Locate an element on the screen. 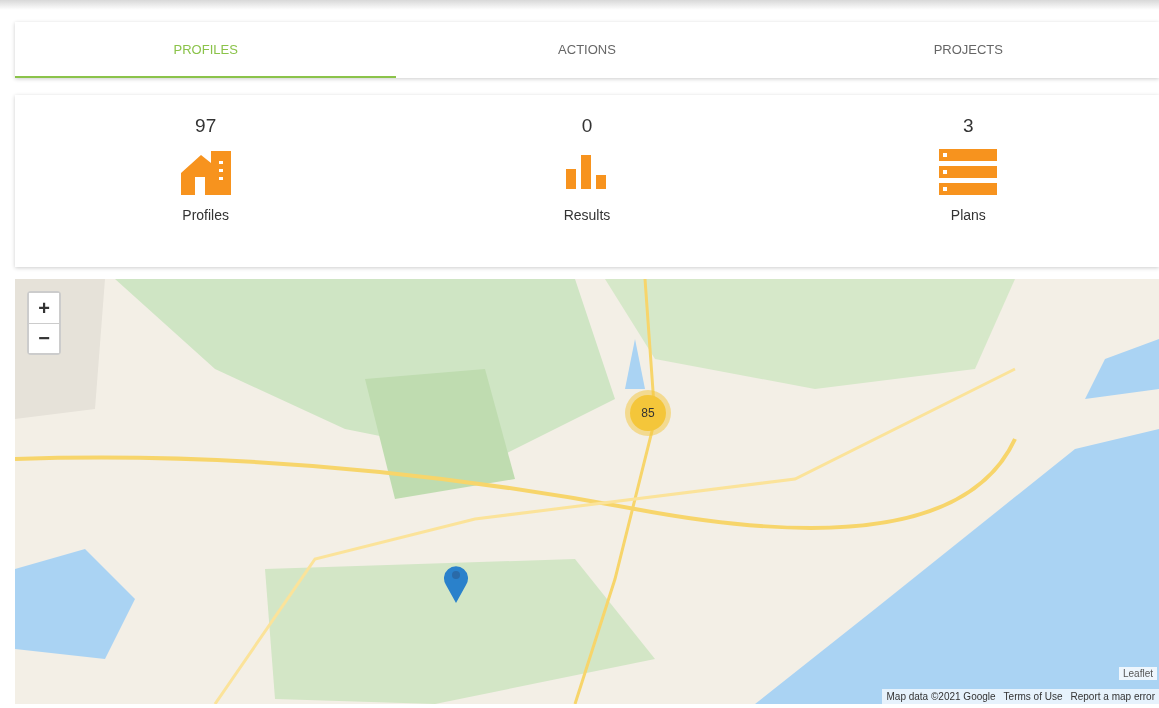  stat-label: Profiles is located at coordinates (205, 215).